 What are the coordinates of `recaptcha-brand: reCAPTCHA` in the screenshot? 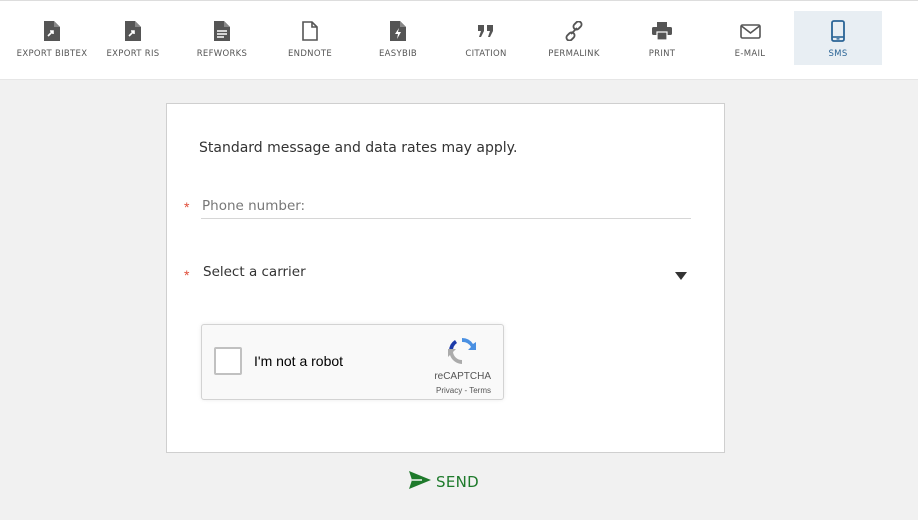 It's located at (462, 376).